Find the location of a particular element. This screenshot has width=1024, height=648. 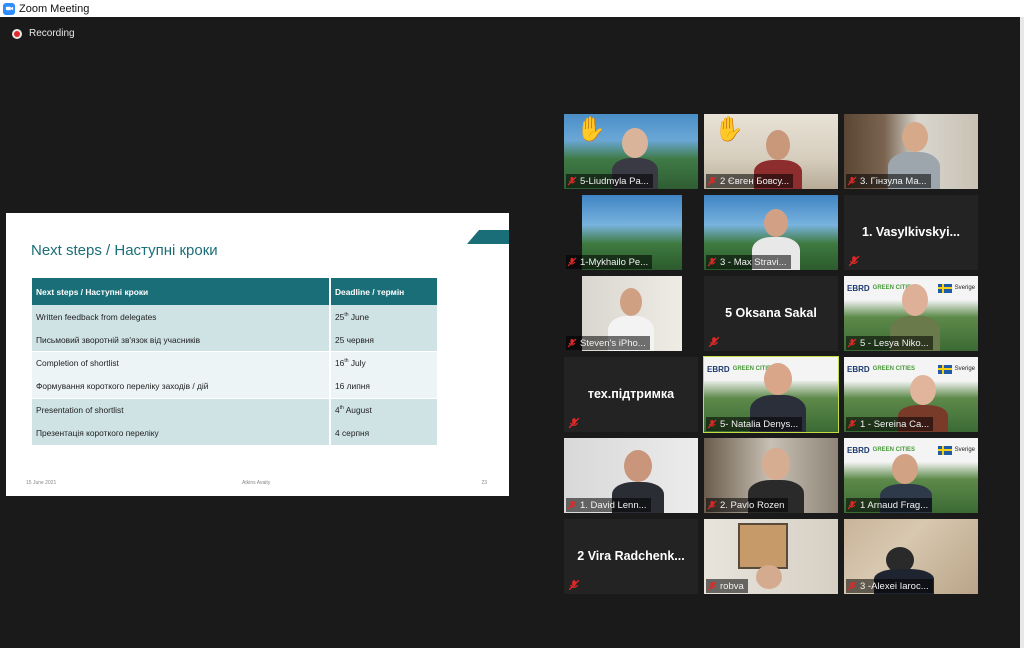

window-titlebar: Zoom Meeting is located at coordinates (512, 8).